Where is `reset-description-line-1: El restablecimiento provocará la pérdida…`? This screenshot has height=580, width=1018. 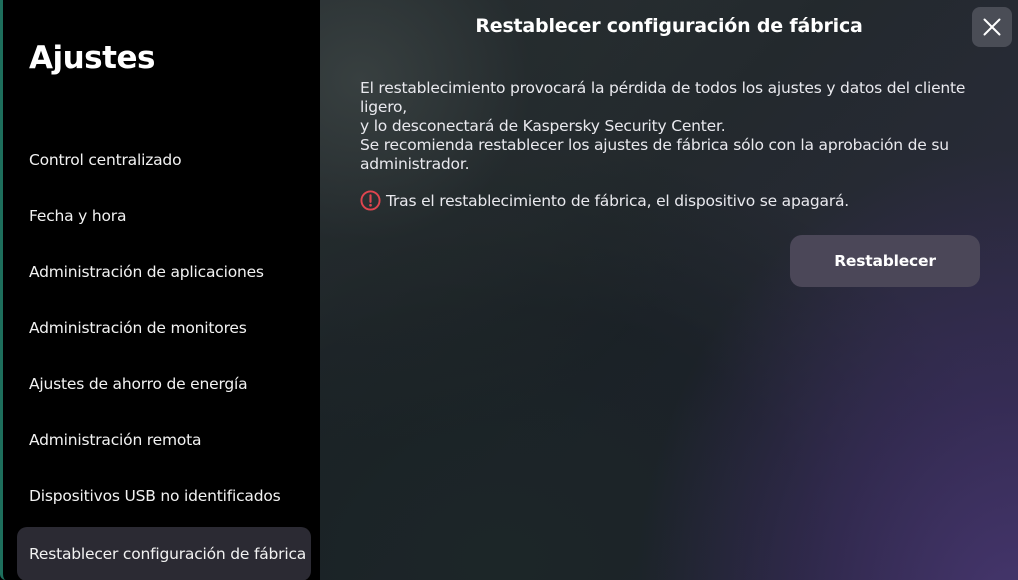
reset-description-line-1: El restablecimiento provocará la pérdida… is located at coordinates (663, 97).